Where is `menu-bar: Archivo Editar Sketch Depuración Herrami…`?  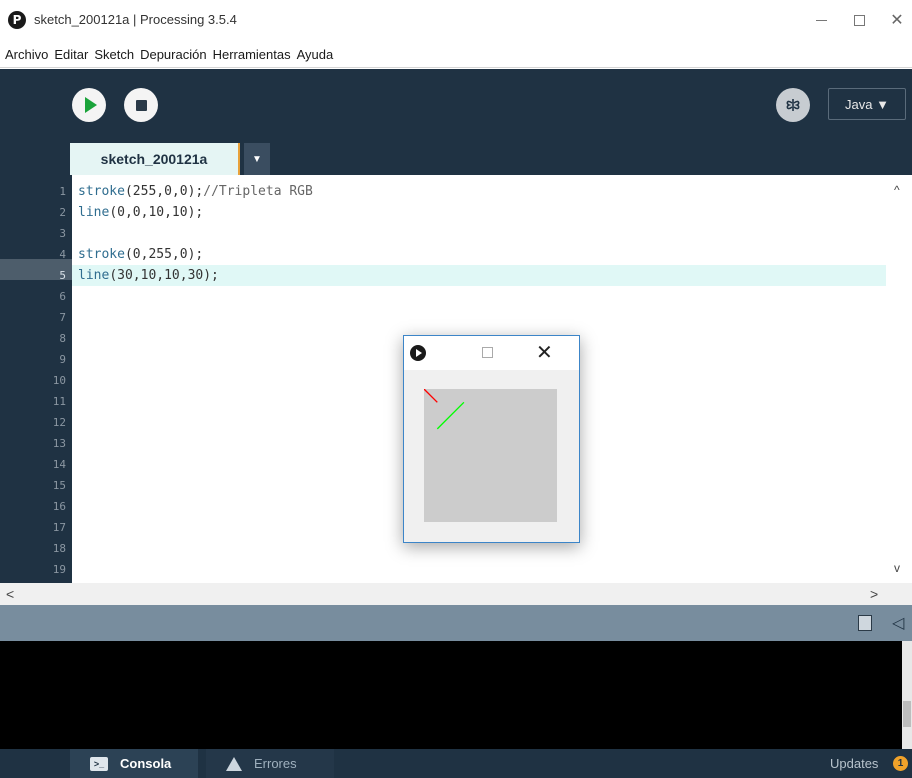 menu-bar: Archivo Editar Sketch Depuración Herrami… is located at coordinates (456, 55).